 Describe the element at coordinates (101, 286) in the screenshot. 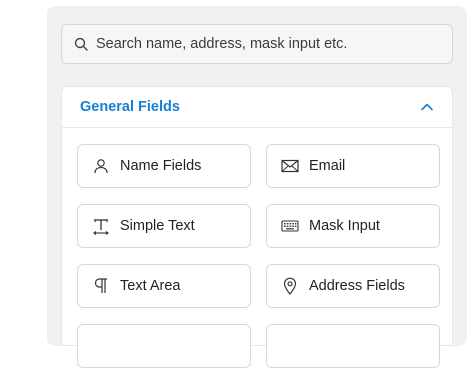

I see `paragraph-icon` at that location.